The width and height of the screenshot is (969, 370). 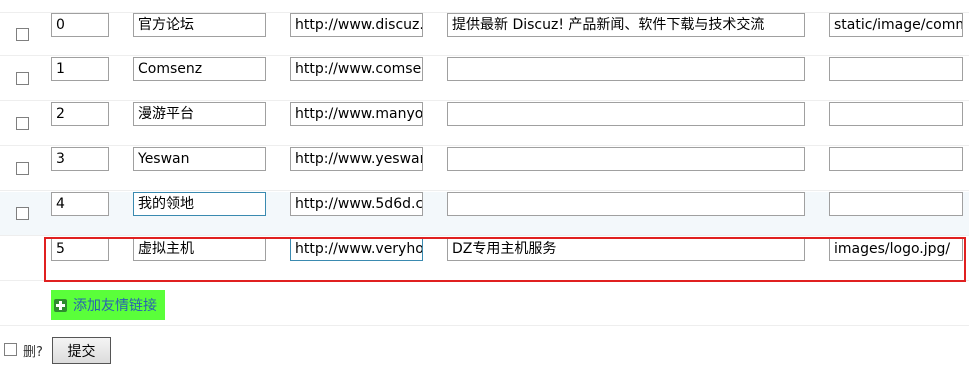 I want to click on name-input: 我的领地, so click(x=199, y=204).